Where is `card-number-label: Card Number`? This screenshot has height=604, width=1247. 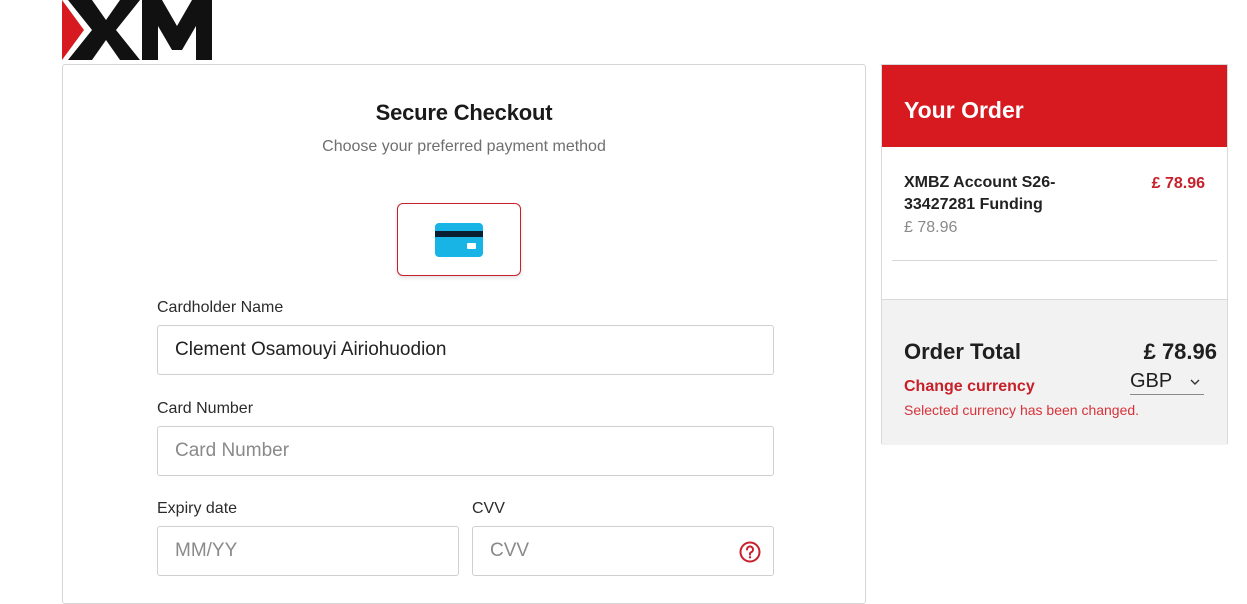
card-number-label: Card Number is located at coordinates (205, 408).